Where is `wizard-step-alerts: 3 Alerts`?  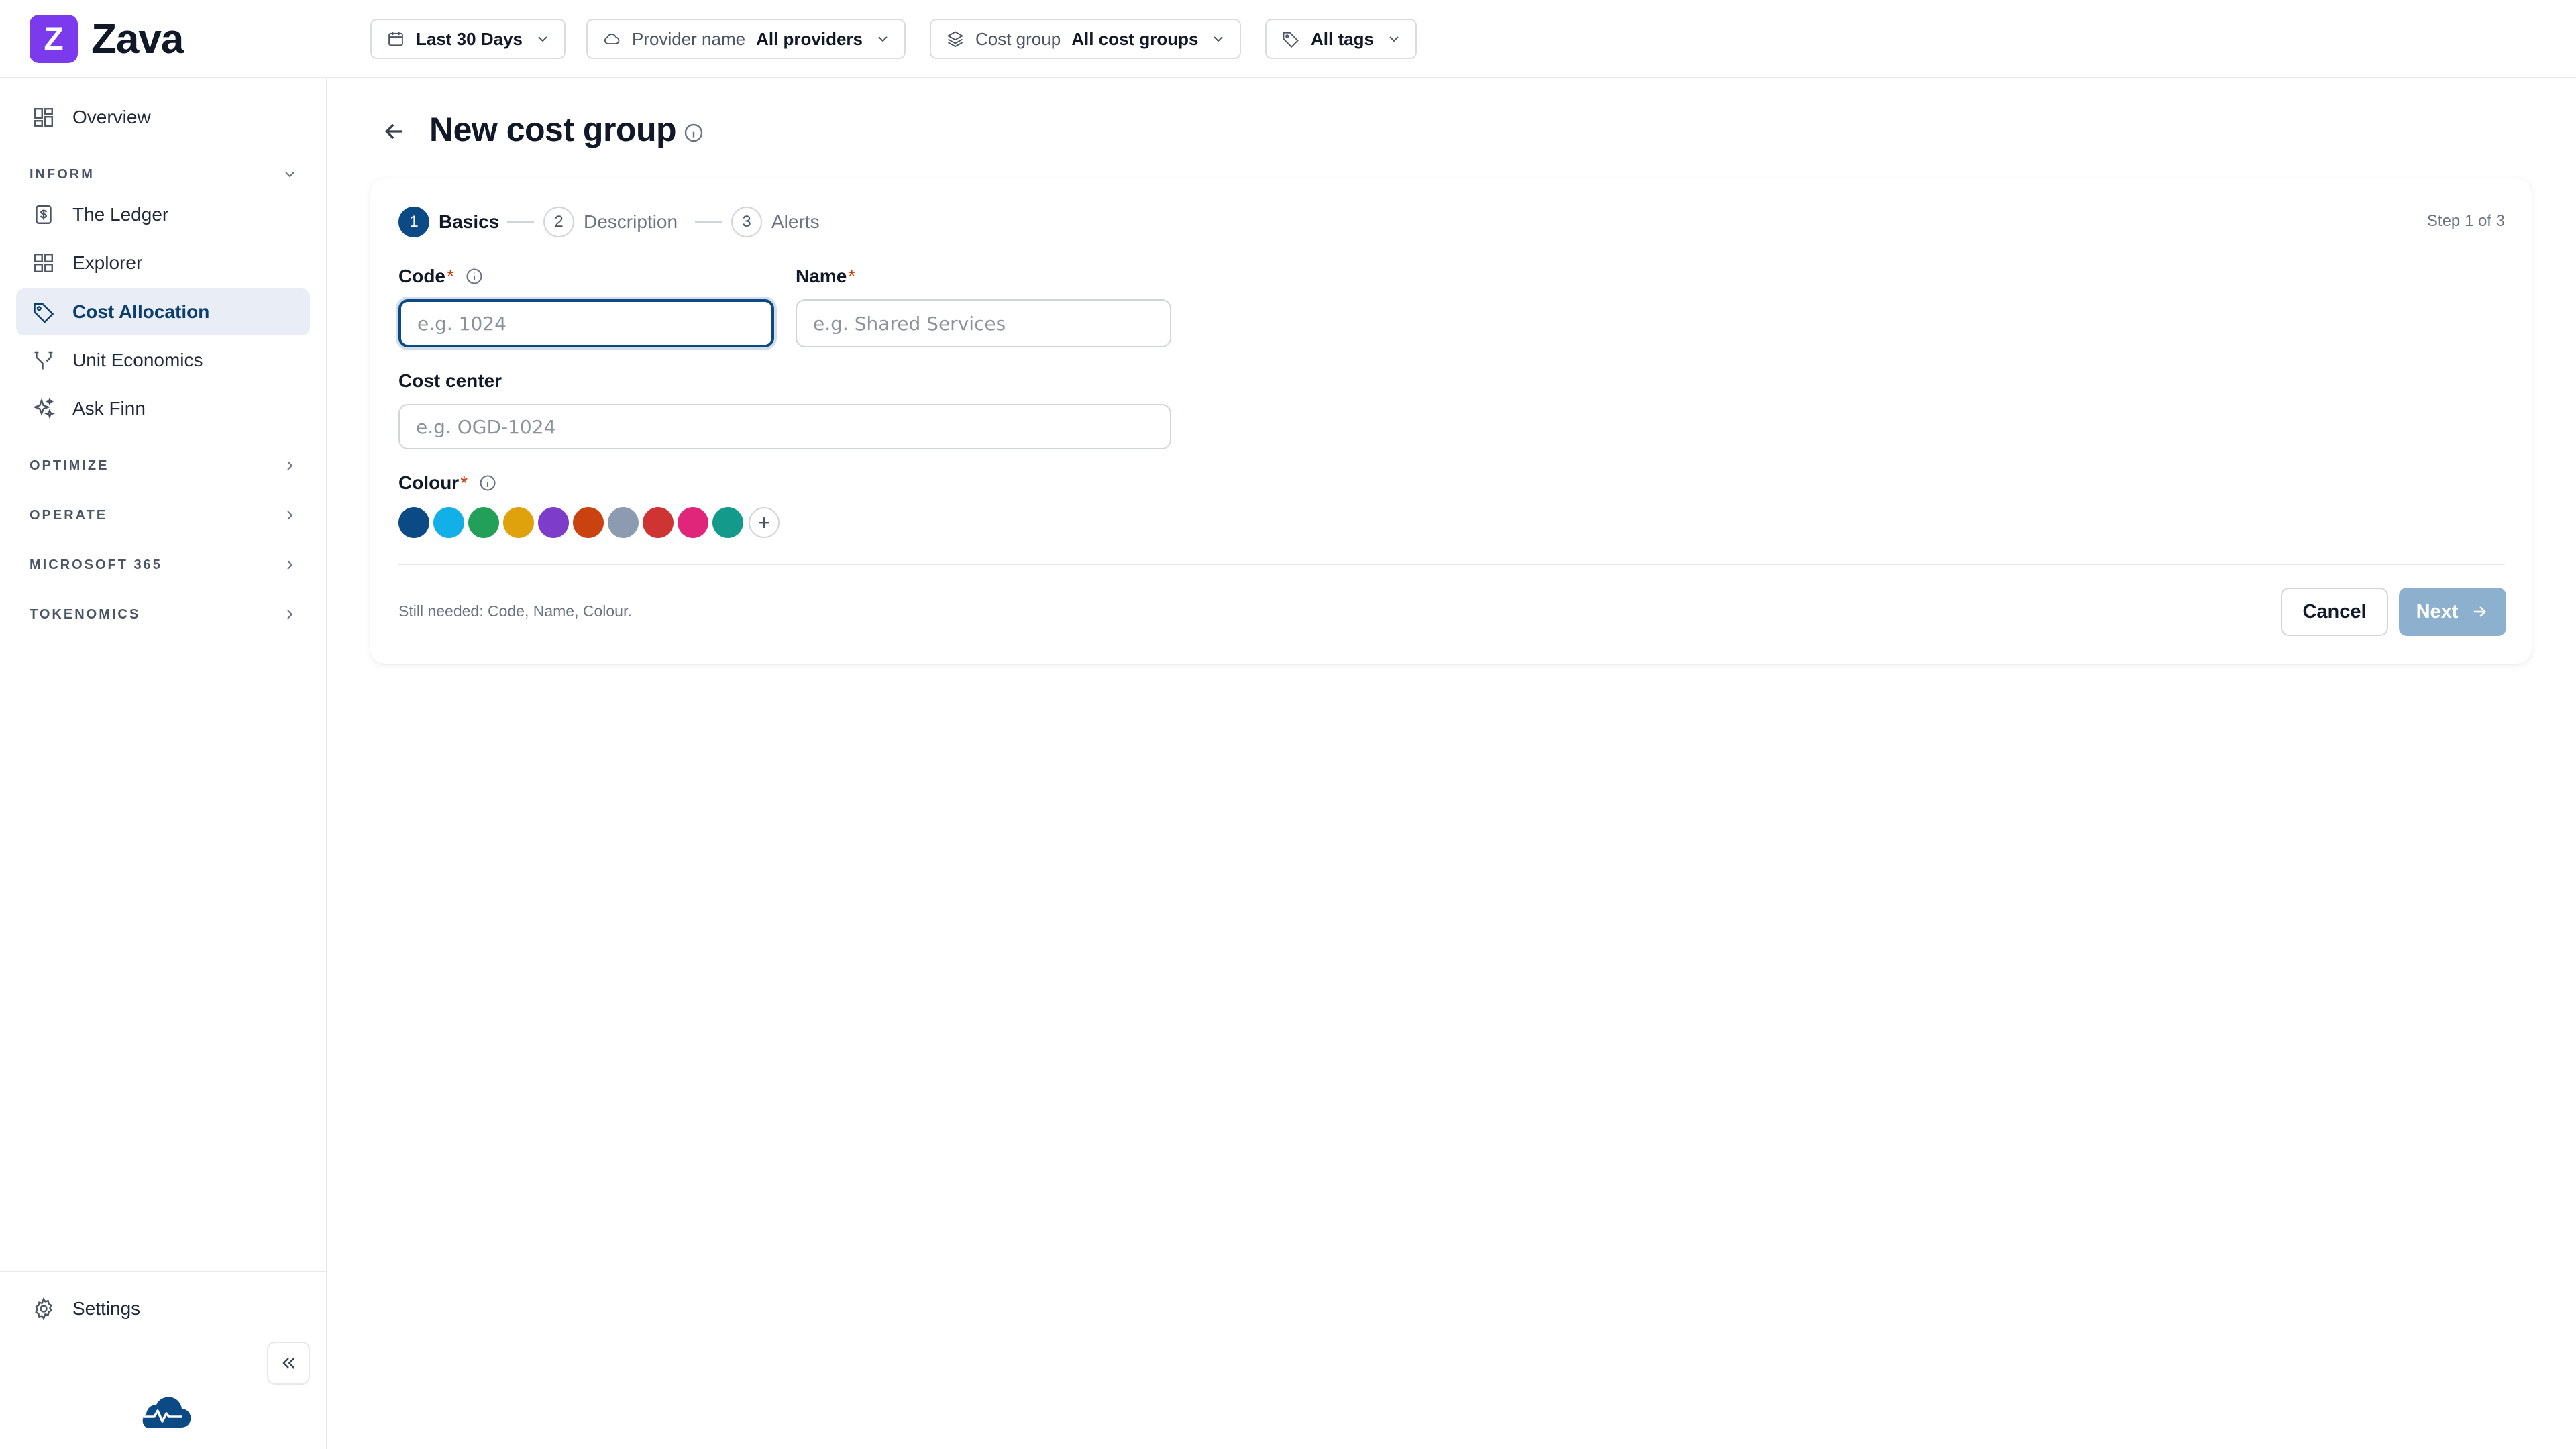
wizard-step-alerts: 3 Alerts is located at coordinates (775, 222).